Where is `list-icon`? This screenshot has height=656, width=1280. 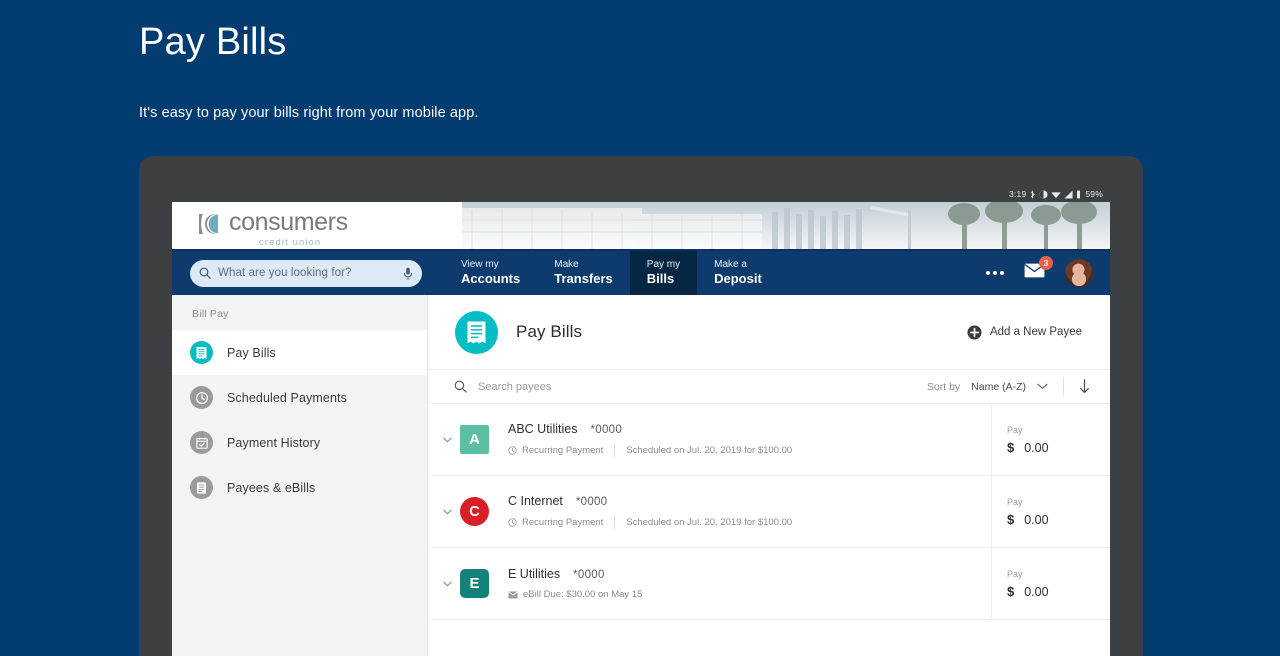
list-icon is located at coordinates (201, 487).